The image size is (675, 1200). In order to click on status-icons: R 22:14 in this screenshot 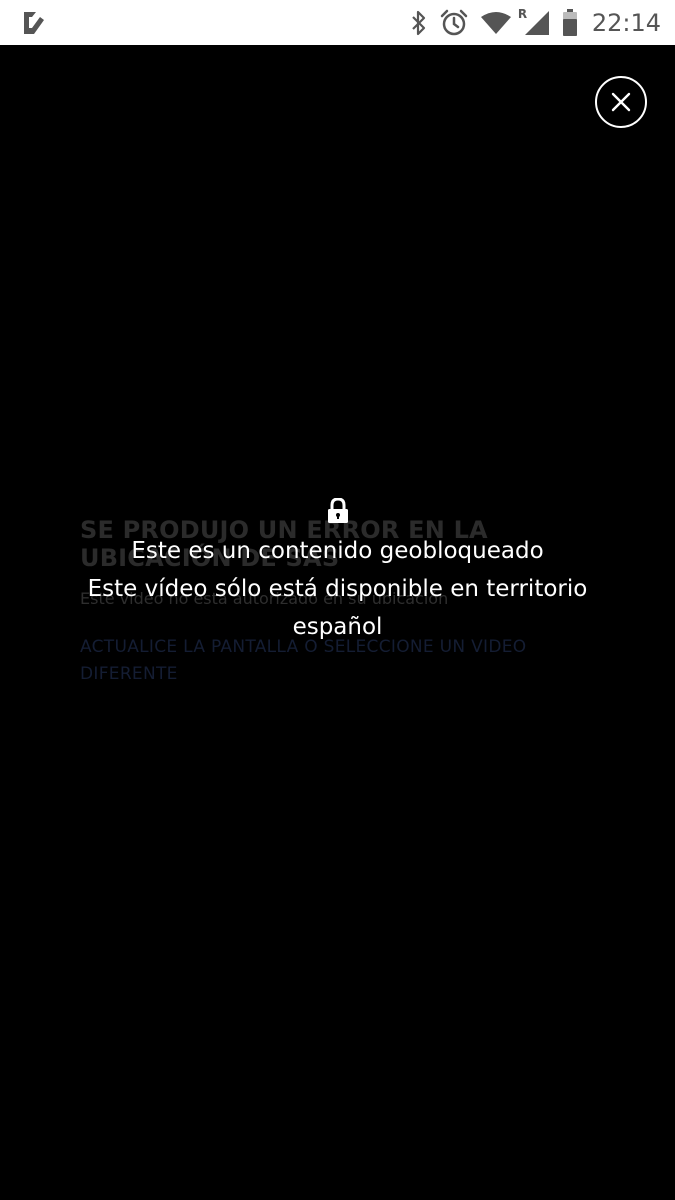, I will do `click(529, 22)`.